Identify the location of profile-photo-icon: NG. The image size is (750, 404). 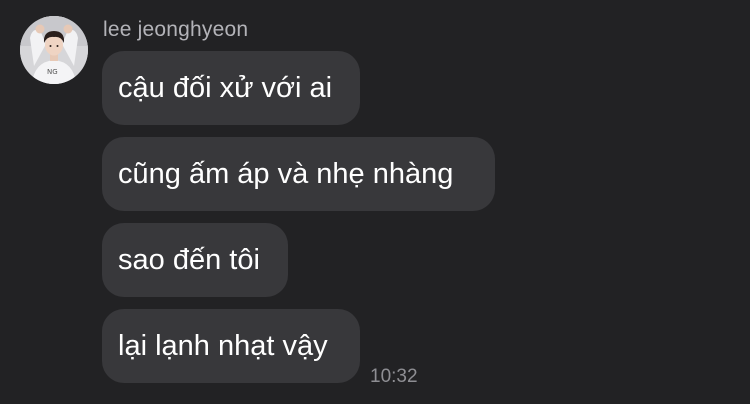
(54, 50).